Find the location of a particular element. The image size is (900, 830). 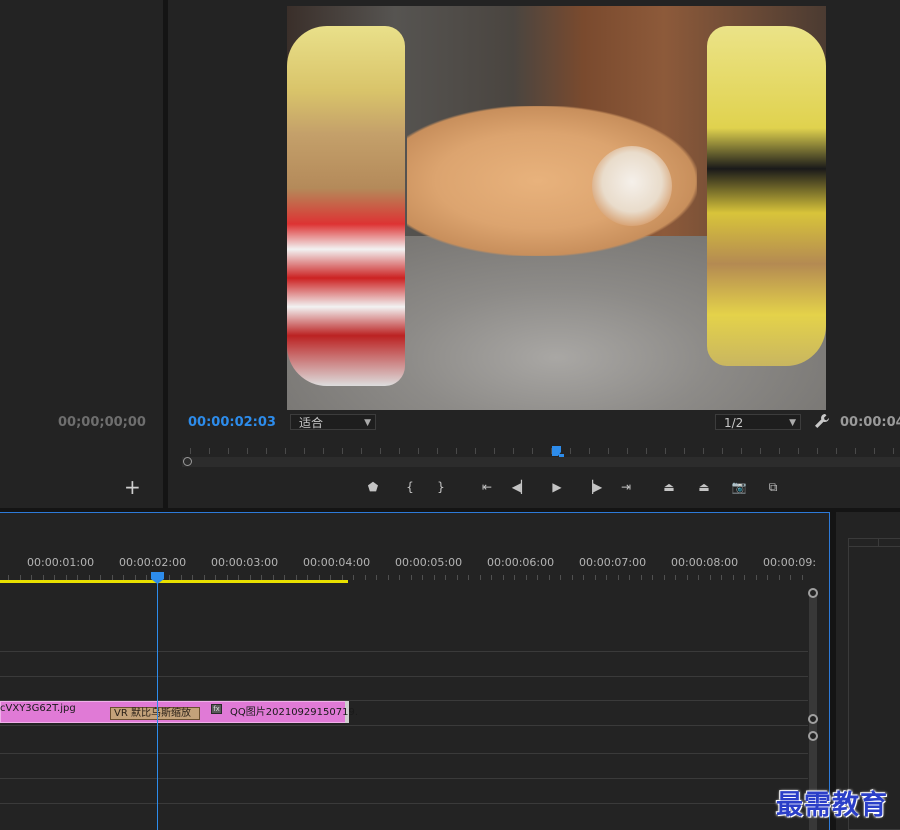

add-button: + is located at coordinates (132, 487).